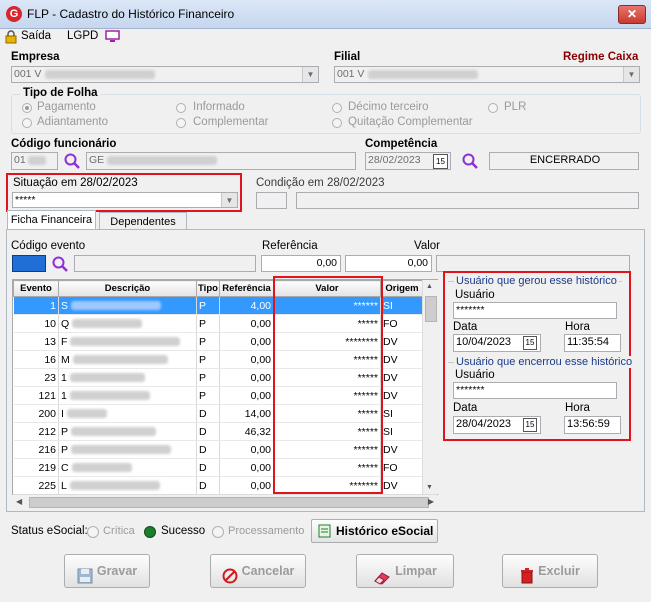  Describe the element at coordinates (337, 123) in the screenshot. I see `radio-quitacao-complementar` at that location.